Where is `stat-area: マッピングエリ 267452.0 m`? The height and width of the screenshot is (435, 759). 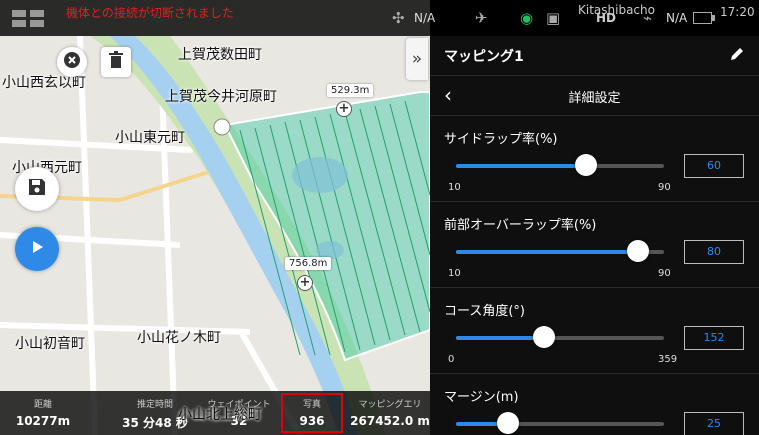 stat-area: マッピングエリ 267452.0 m is located at coordinates (390, 413).